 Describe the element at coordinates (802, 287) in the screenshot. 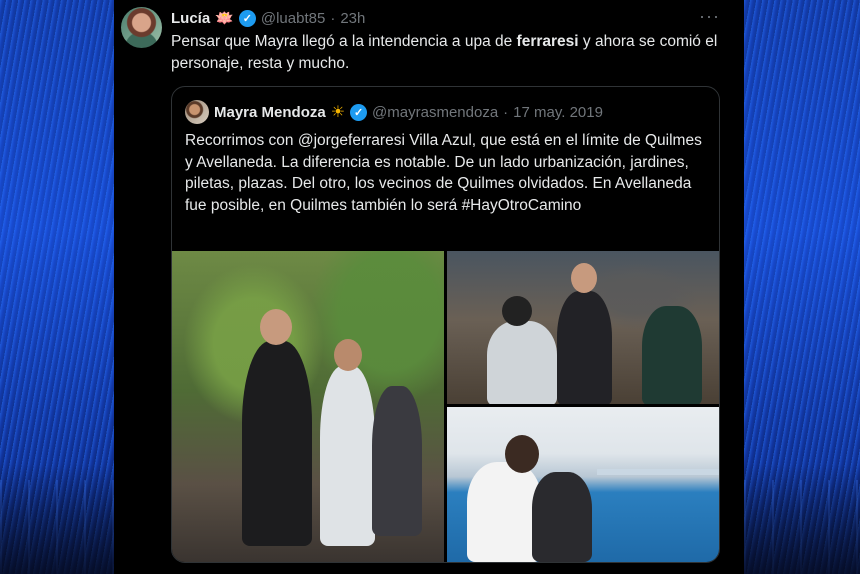

I see `right-background` at that location.